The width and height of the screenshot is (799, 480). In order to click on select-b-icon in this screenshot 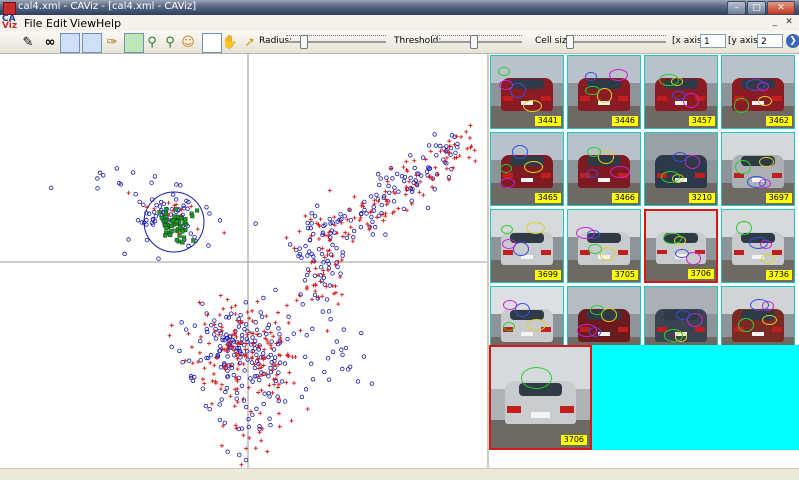, I will do `click(92, 43)`.